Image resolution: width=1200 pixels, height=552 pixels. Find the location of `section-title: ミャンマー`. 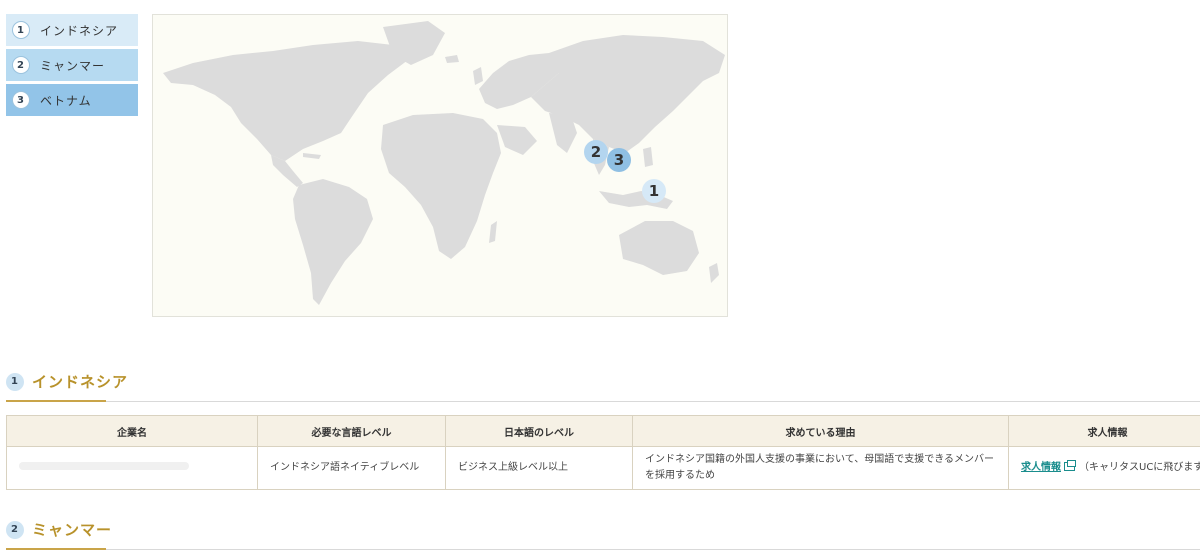

section-title: ミャンマー is located at coordinates (72, 530).